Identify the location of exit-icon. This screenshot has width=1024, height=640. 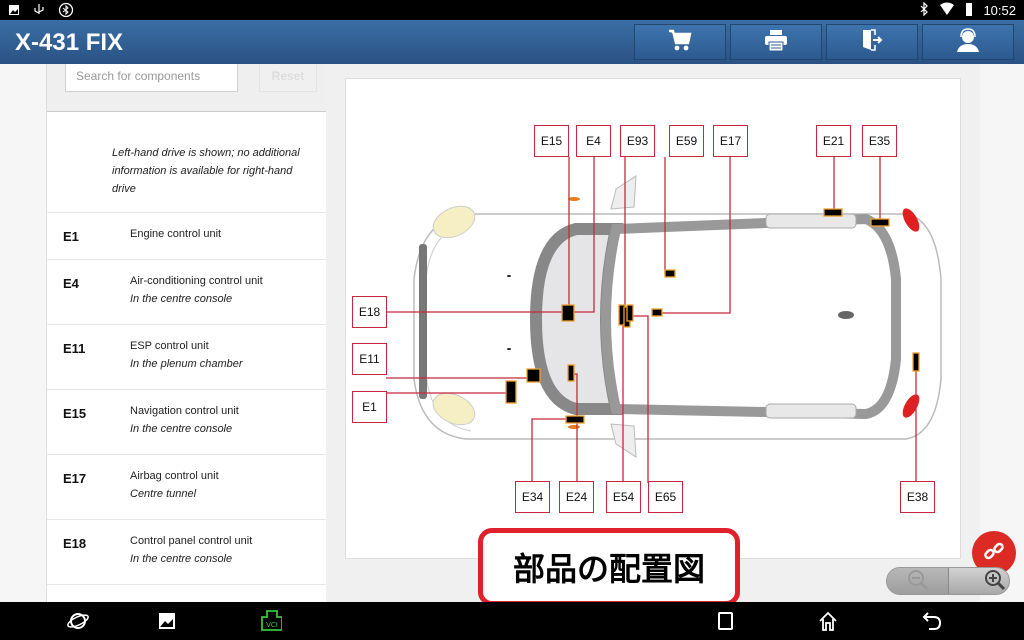
(872, 42).